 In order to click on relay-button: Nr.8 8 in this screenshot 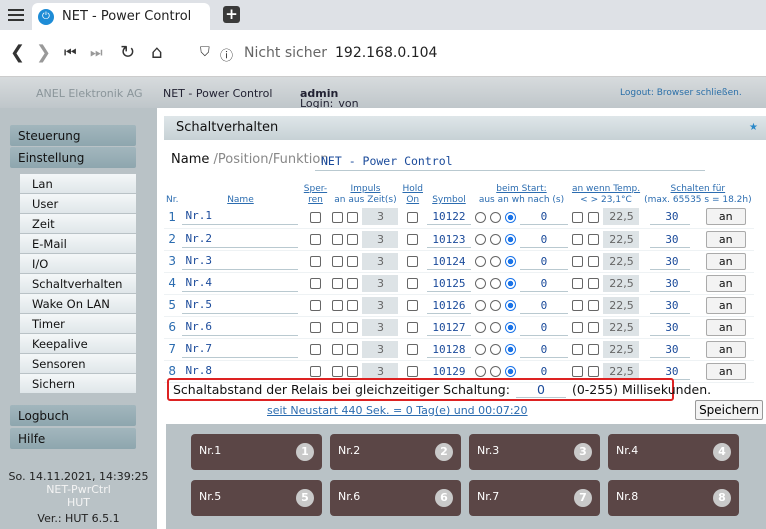, I will do `click(673, 498)`.